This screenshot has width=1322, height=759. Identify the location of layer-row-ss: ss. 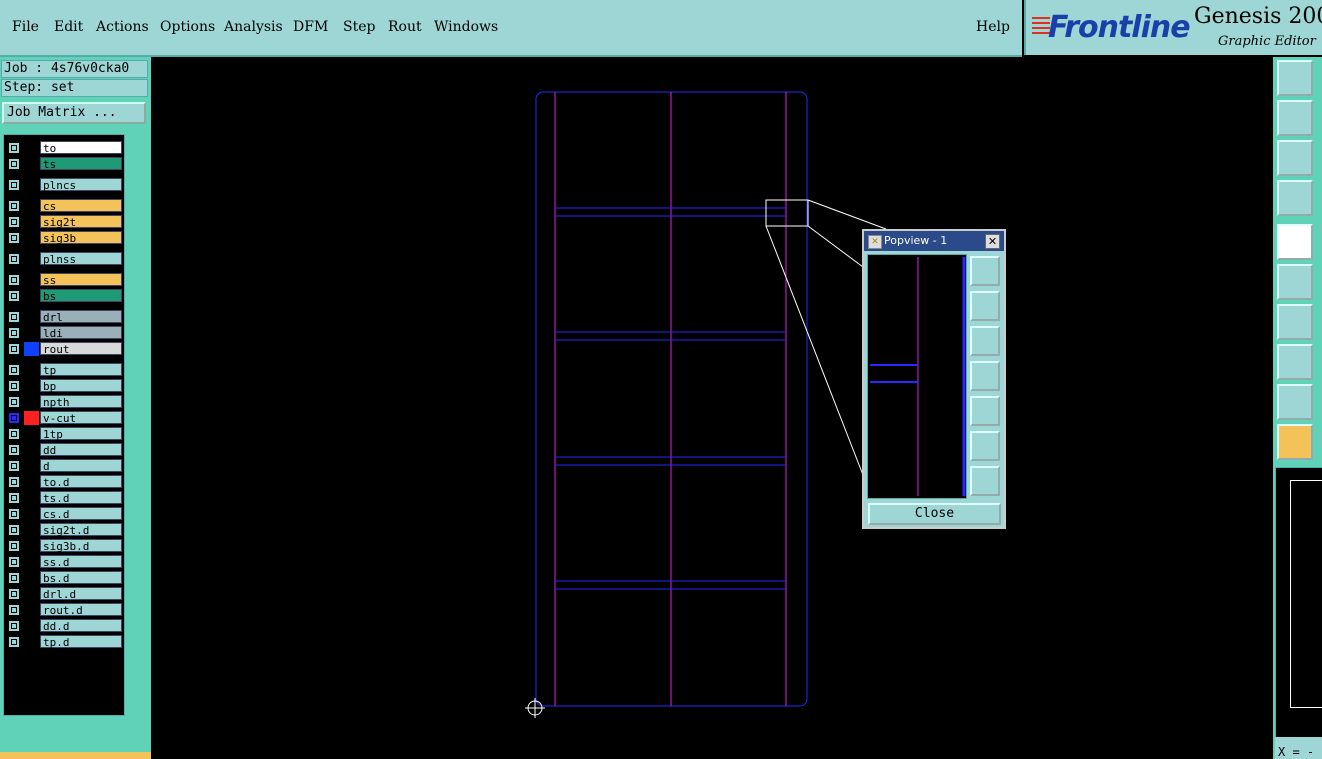
(63, 280).